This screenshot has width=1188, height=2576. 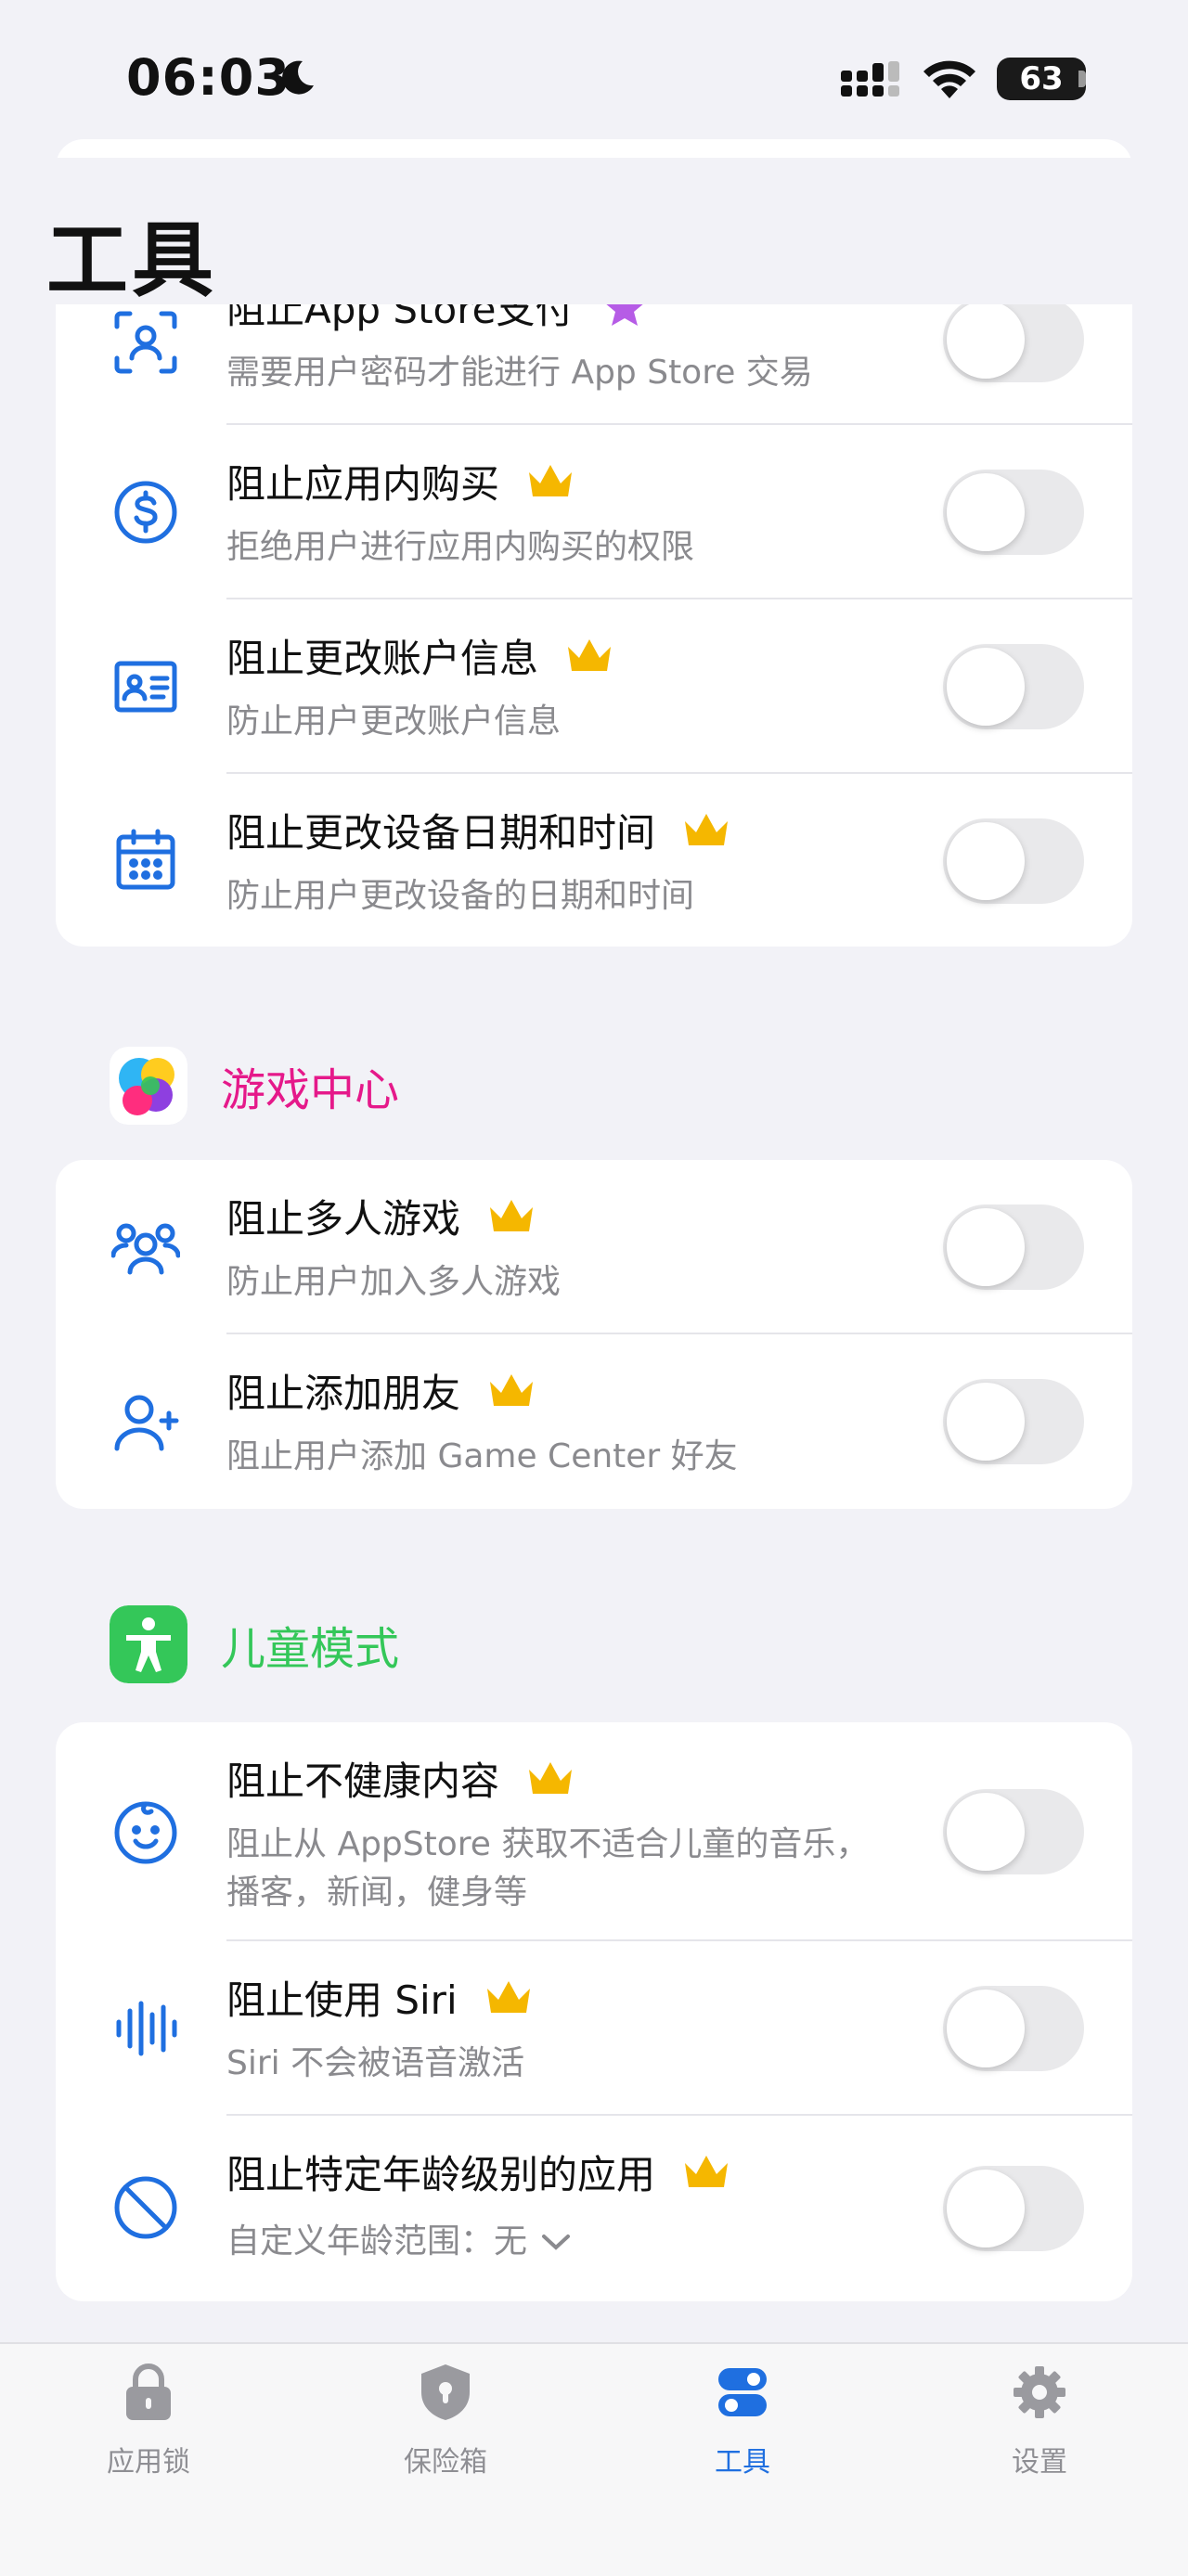 I want to click on item-subtitle: 拒绝用户进行应用内购买的权限, so click(x=460, y=547).